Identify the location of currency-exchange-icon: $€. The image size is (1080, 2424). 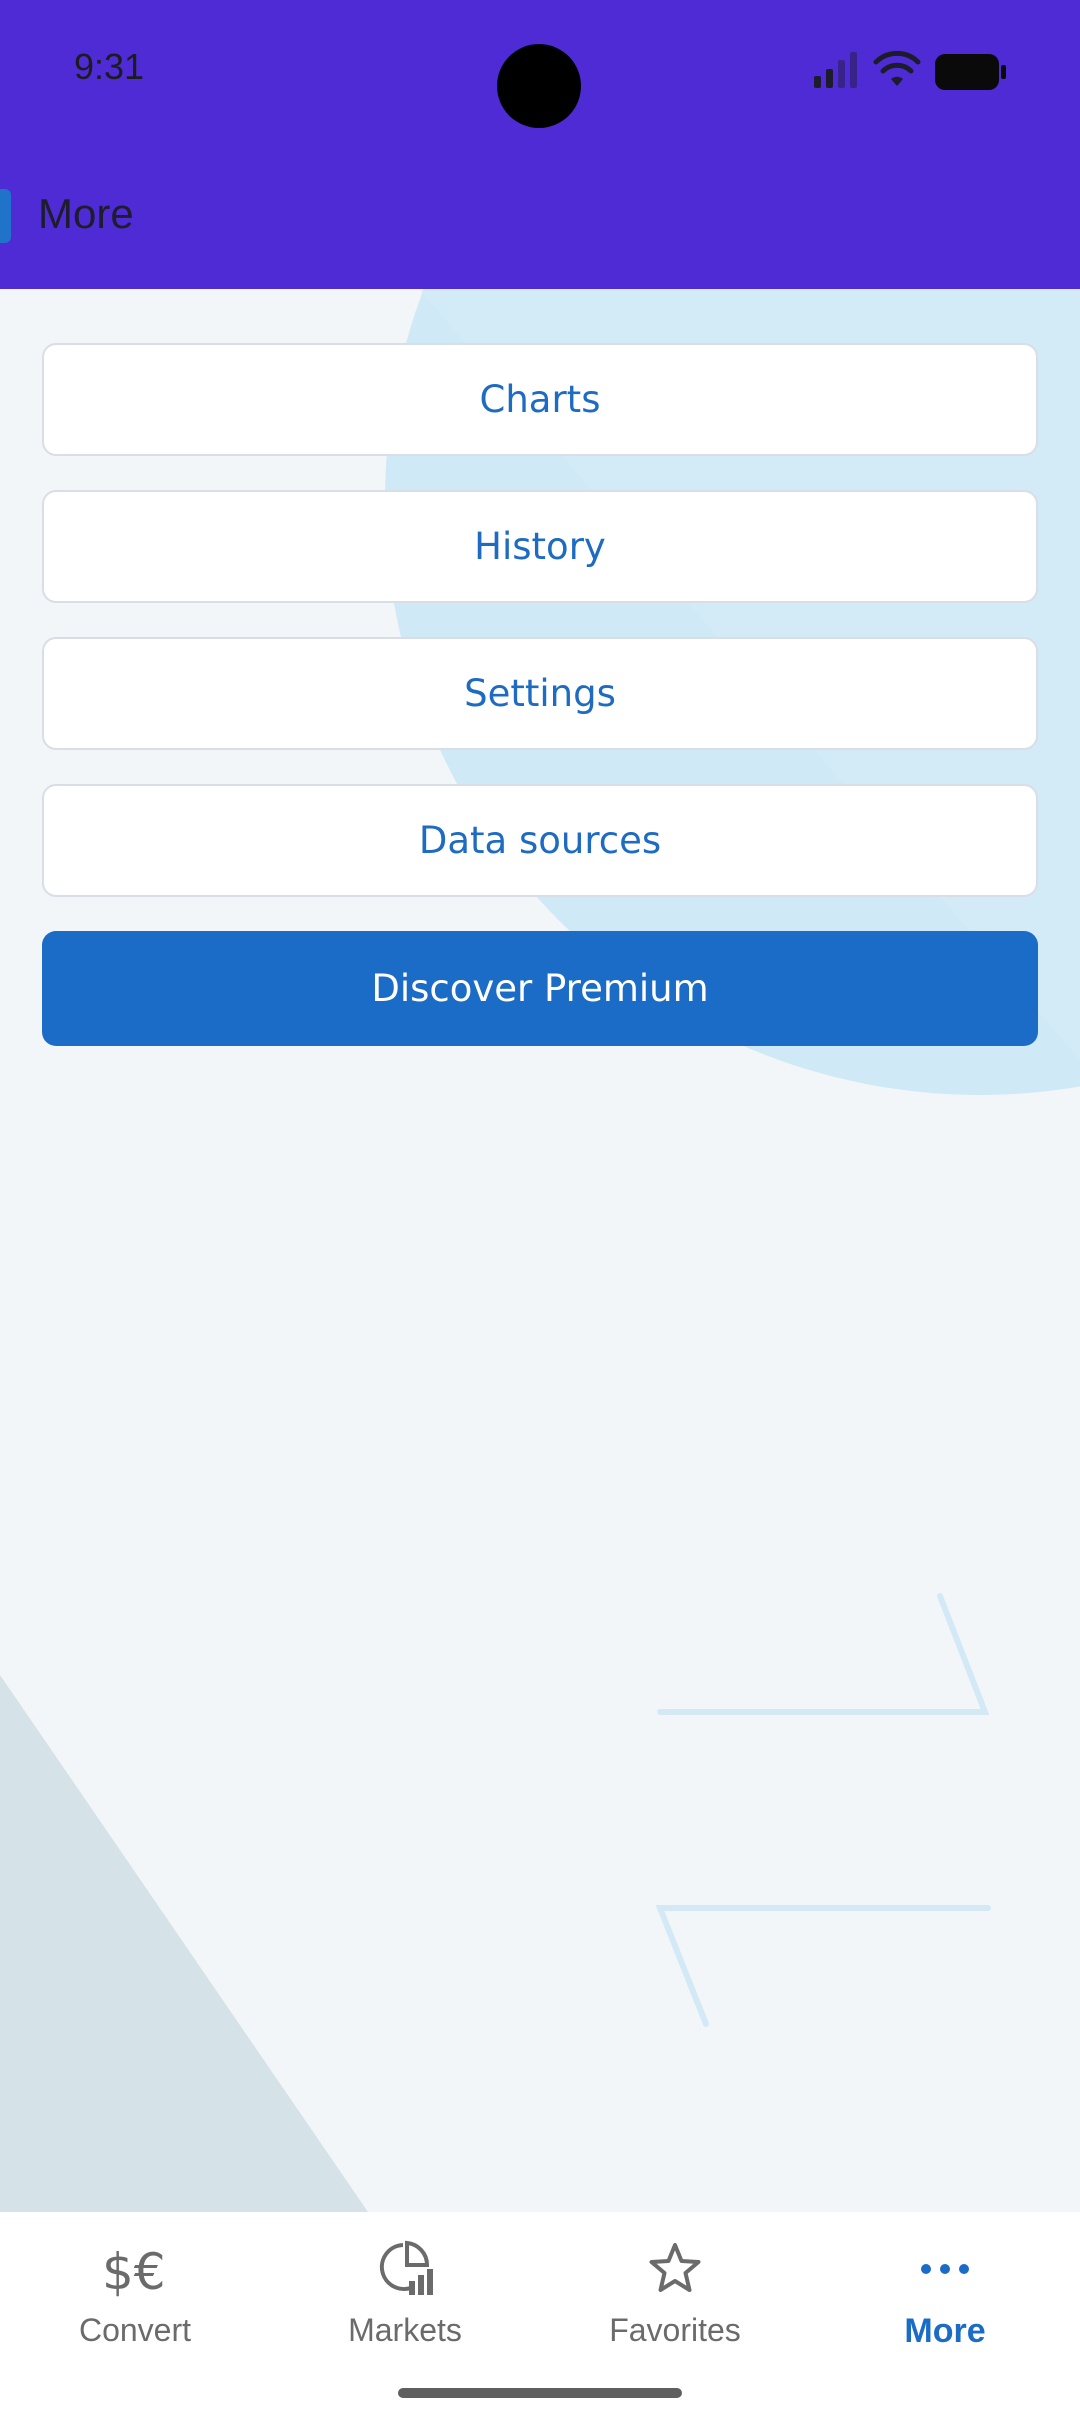
(134, 2271).